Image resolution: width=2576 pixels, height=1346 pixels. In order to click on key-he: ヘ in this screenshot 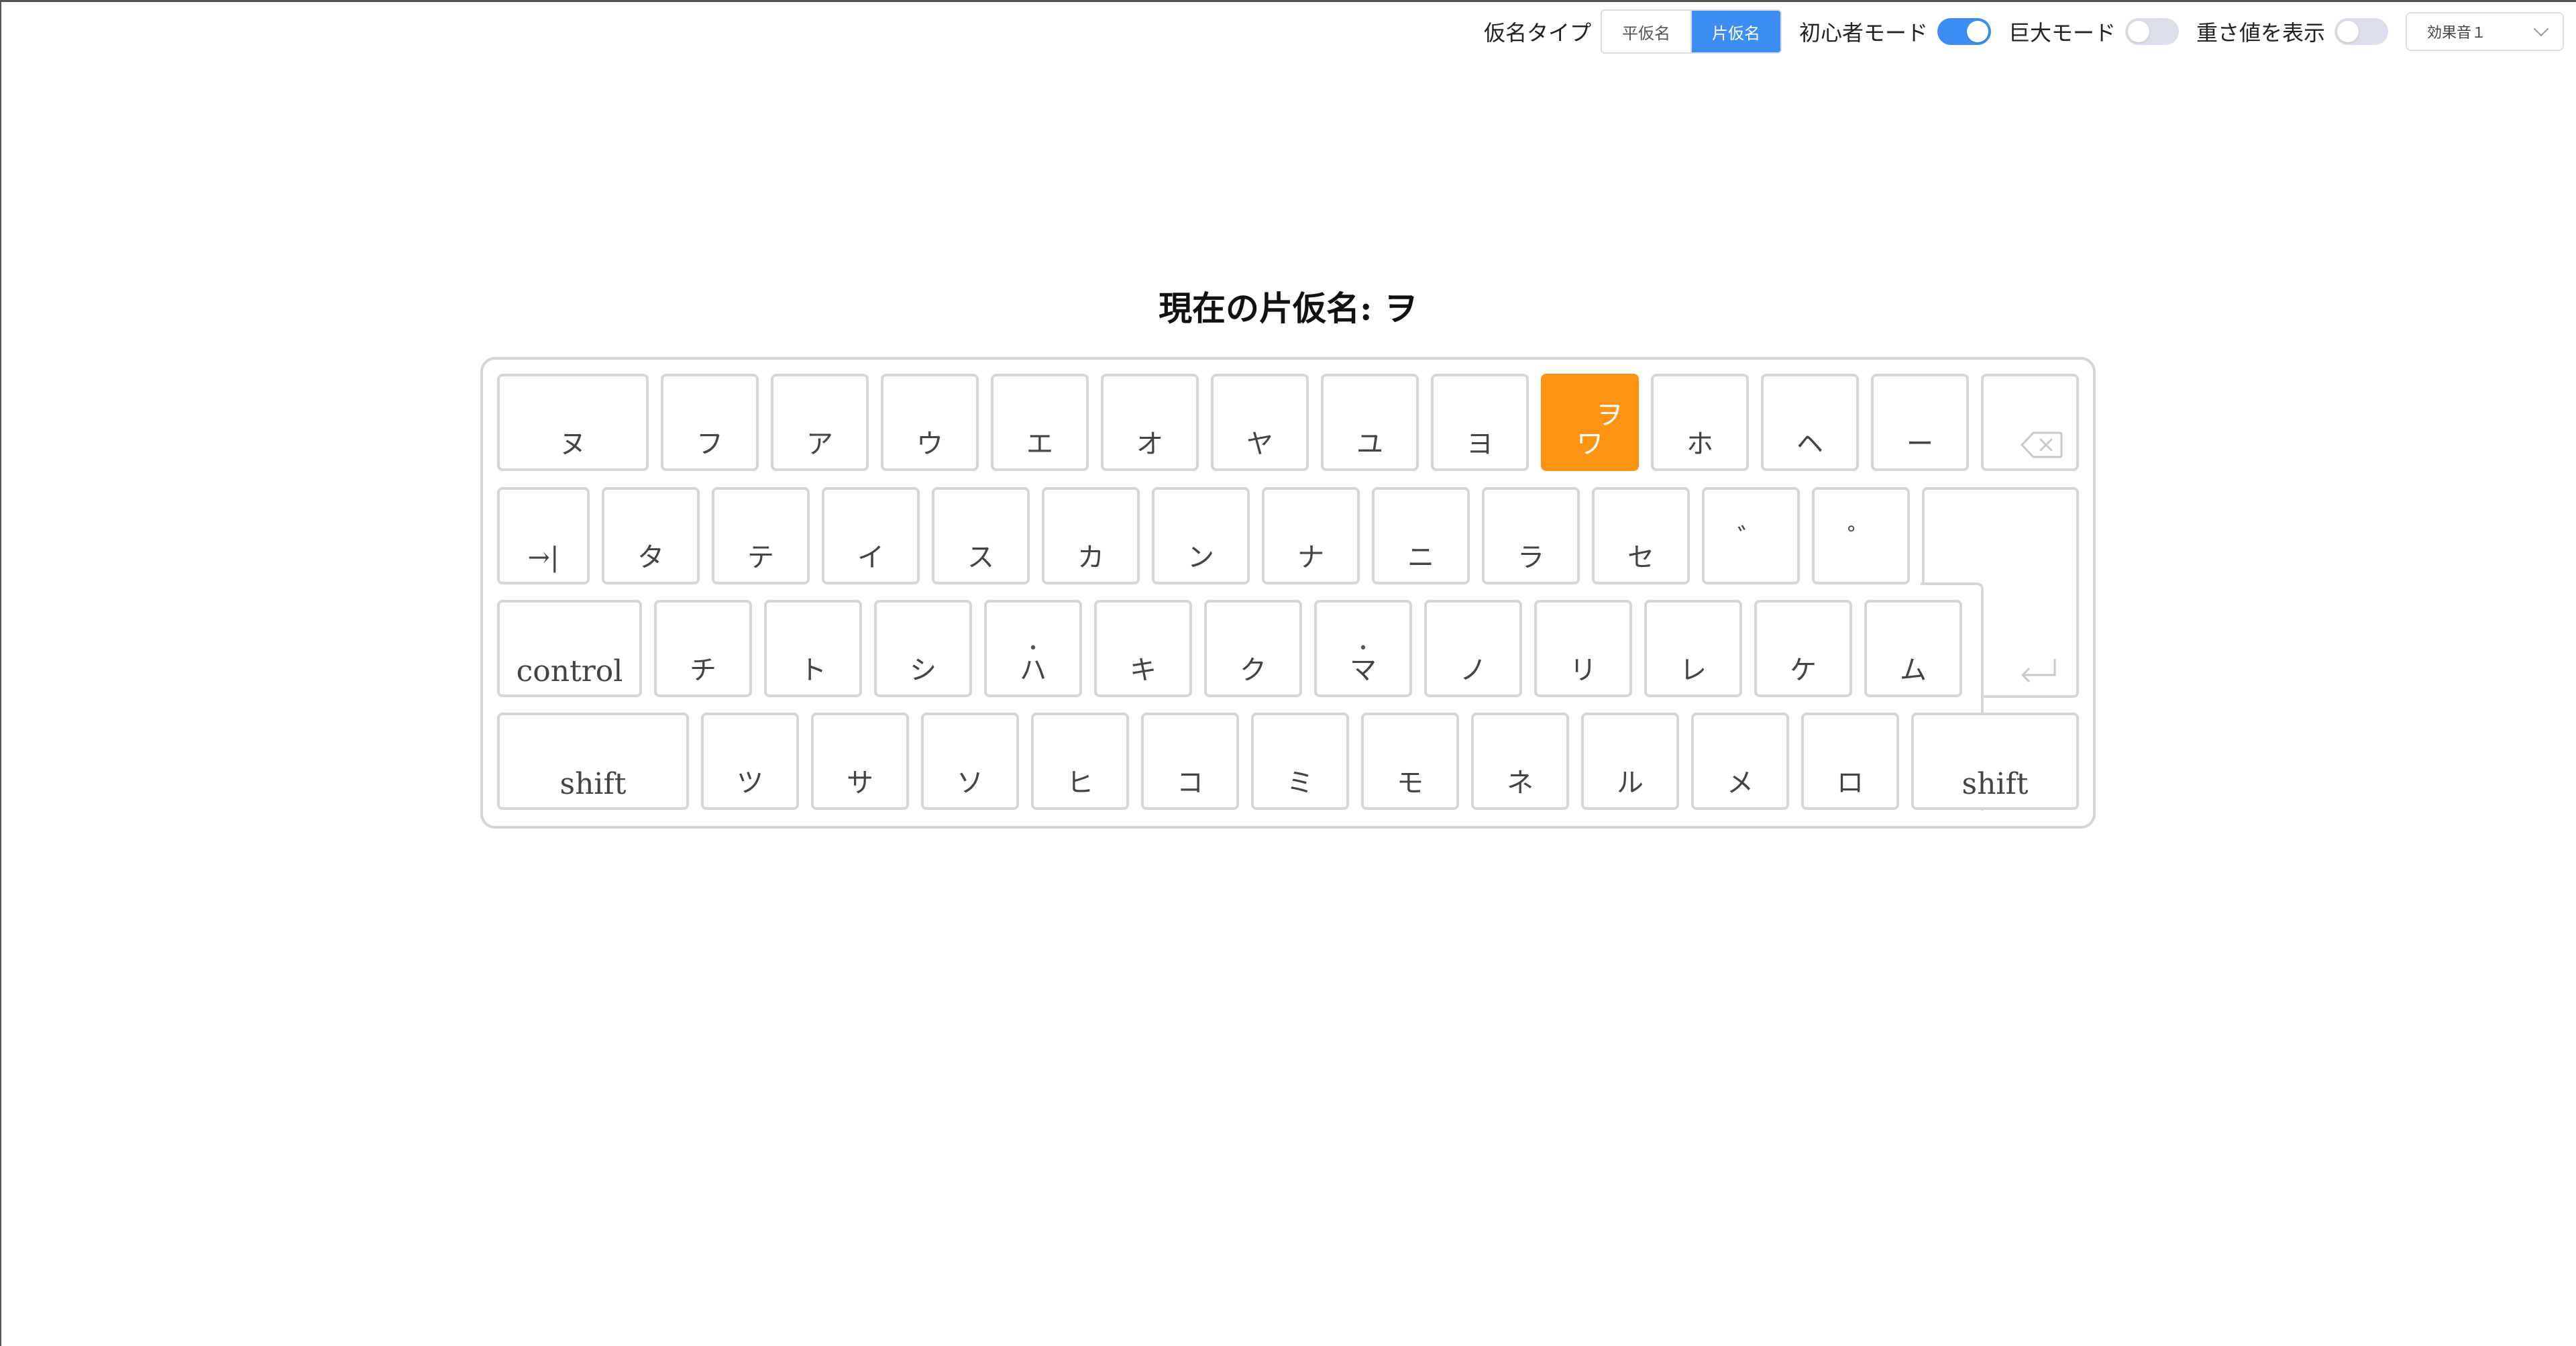, I will do `click(1810, 423)`.